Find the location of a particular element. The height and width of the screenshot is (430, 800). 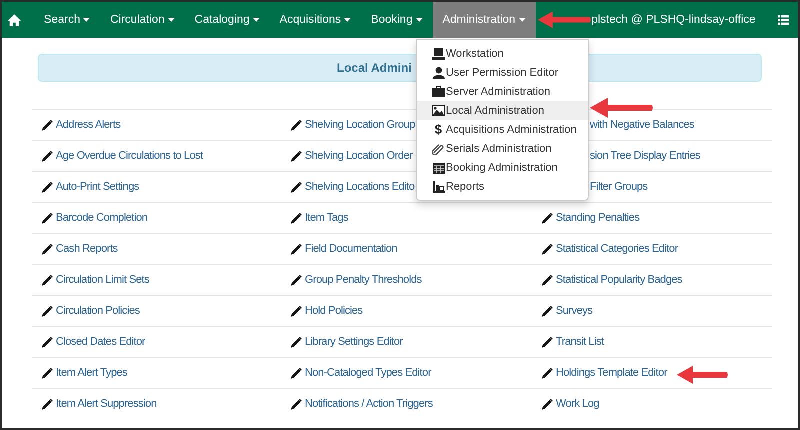

admin-link: Transit List is located at coordinates (580, 342).